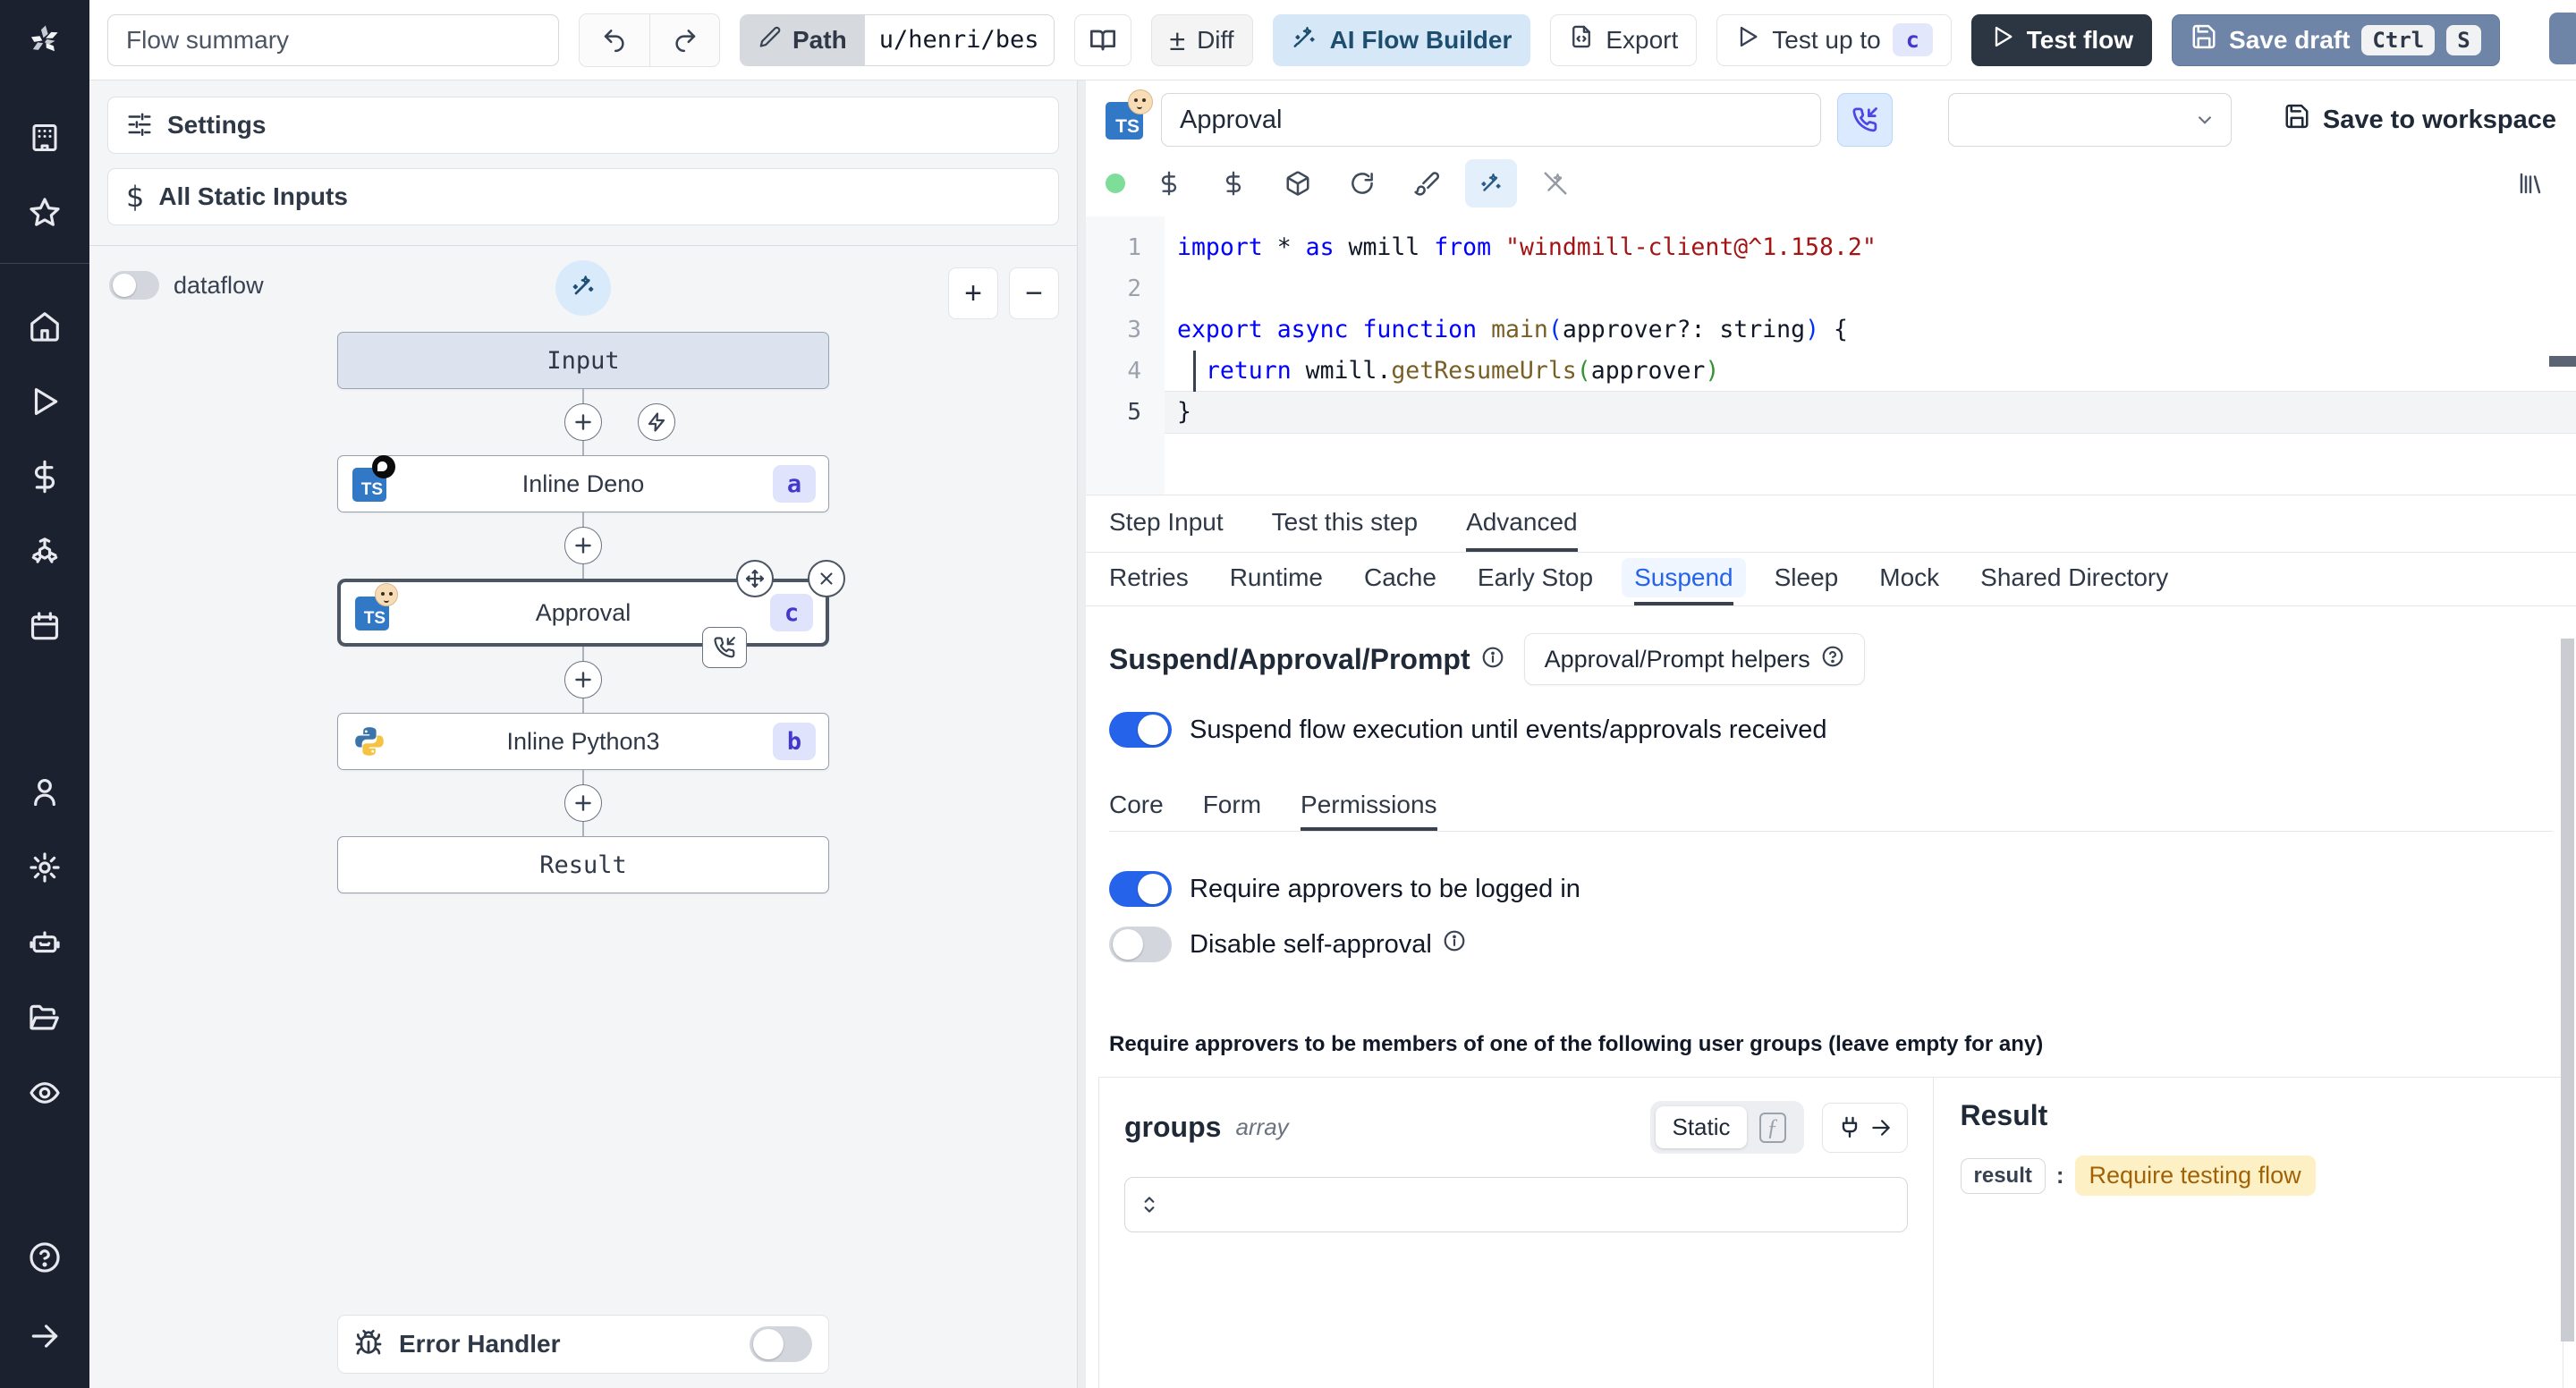 Image resolution: width=2576 pixels, height=1388 pixels. What do you see at coordinates (1149, 579) in the screenshot?
I see `subtab-retries: Retries` at bounding box center [1149, 579].